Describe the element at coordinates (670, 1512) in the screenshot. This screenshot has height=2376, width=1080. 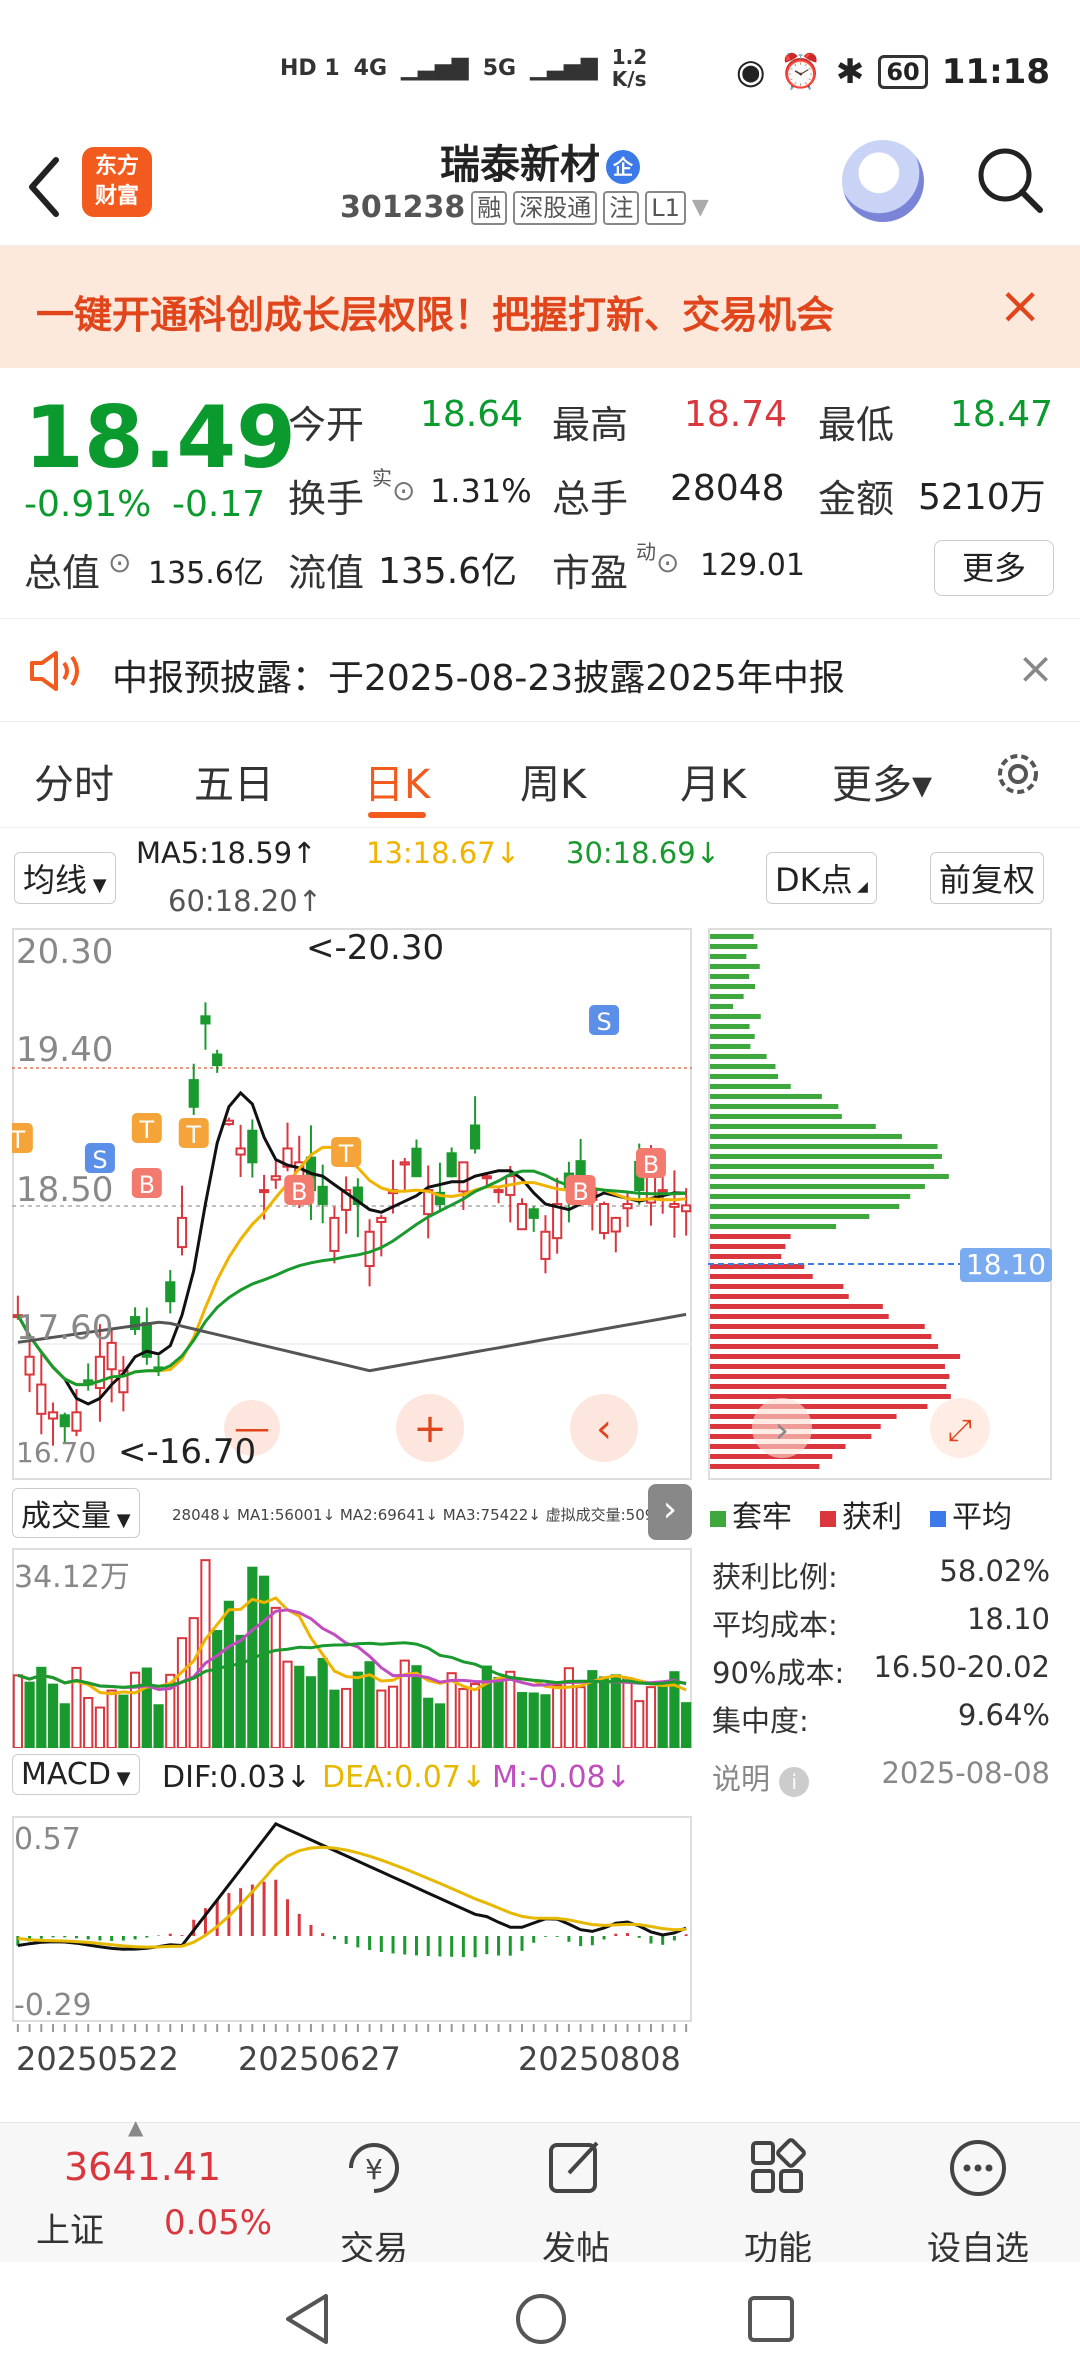
I see `expand-panel-arrow-icon: ›` at that location.